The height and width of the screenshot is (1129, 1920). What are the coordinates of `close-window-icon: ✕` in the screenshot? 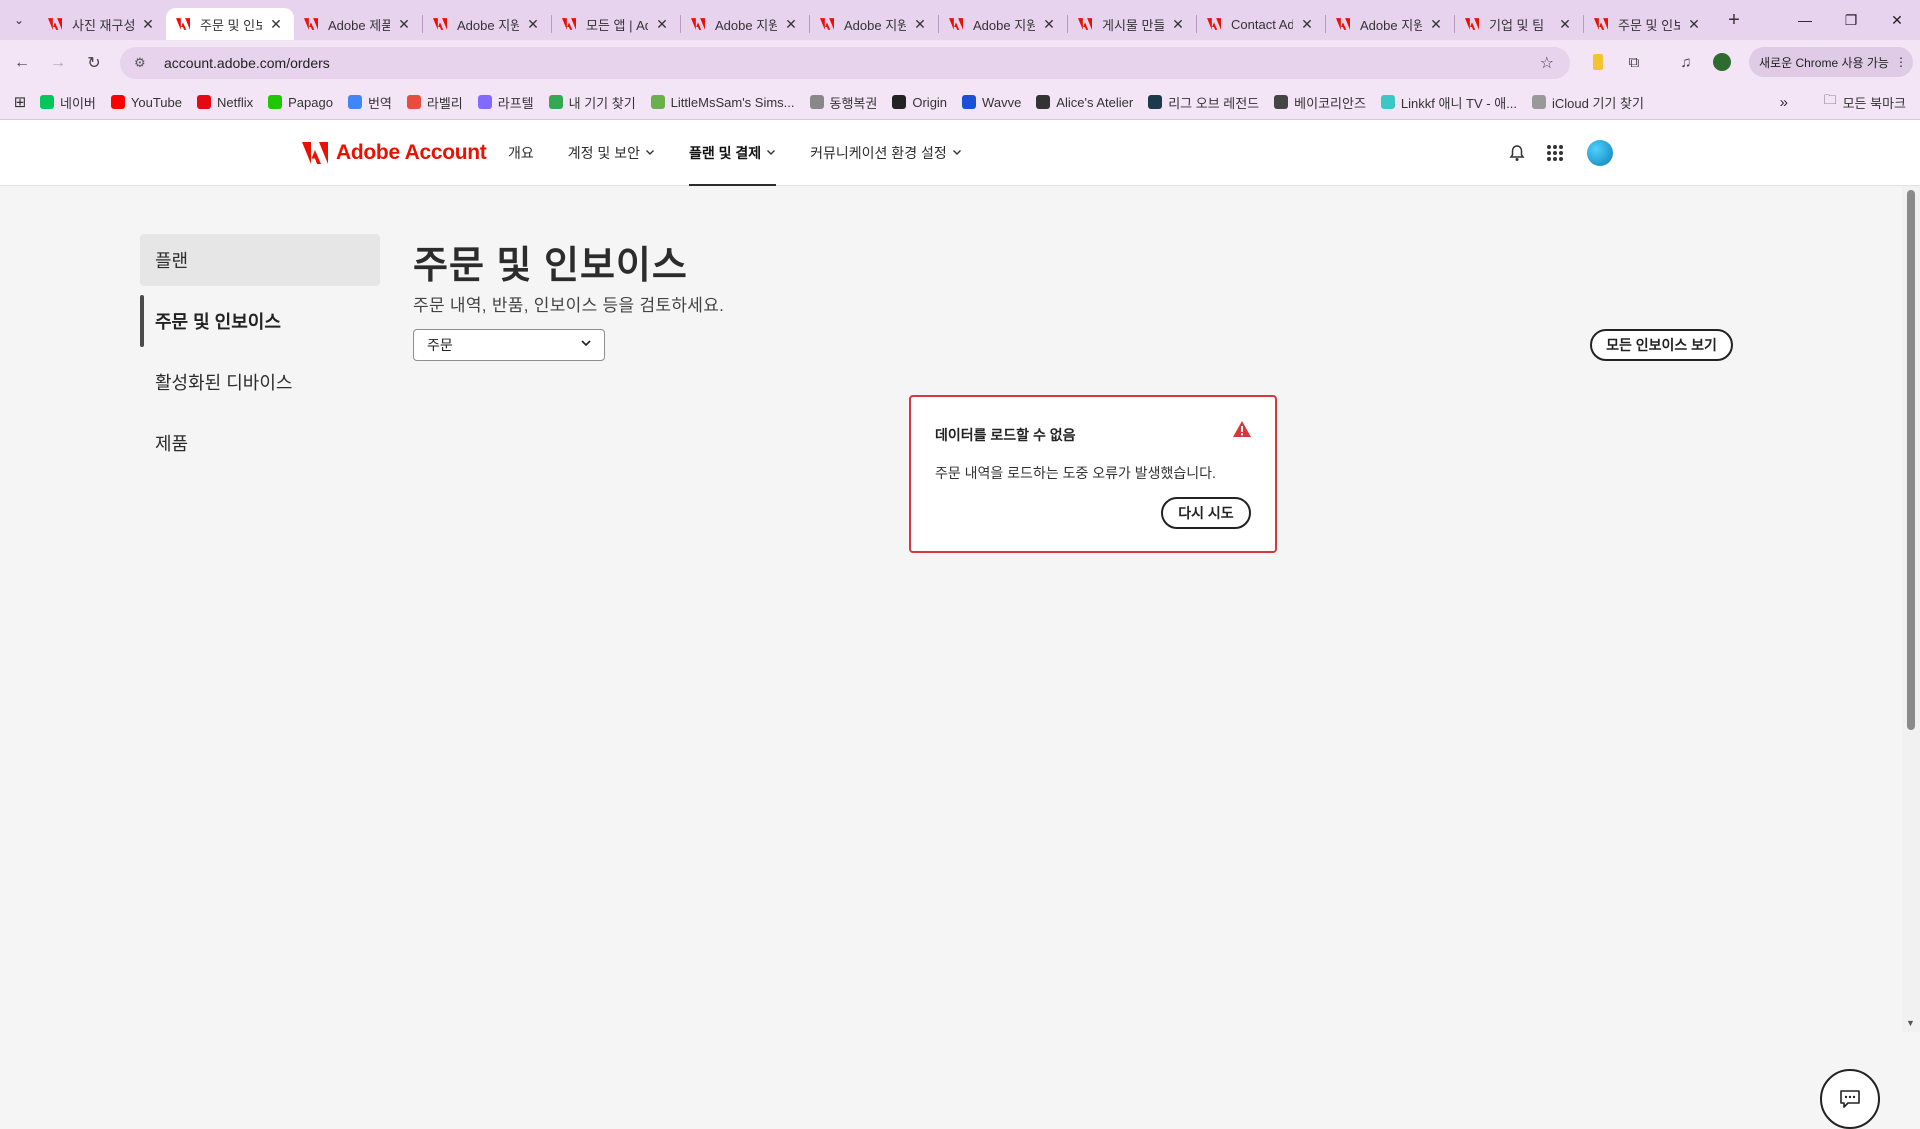 It's located at (1897, 20).